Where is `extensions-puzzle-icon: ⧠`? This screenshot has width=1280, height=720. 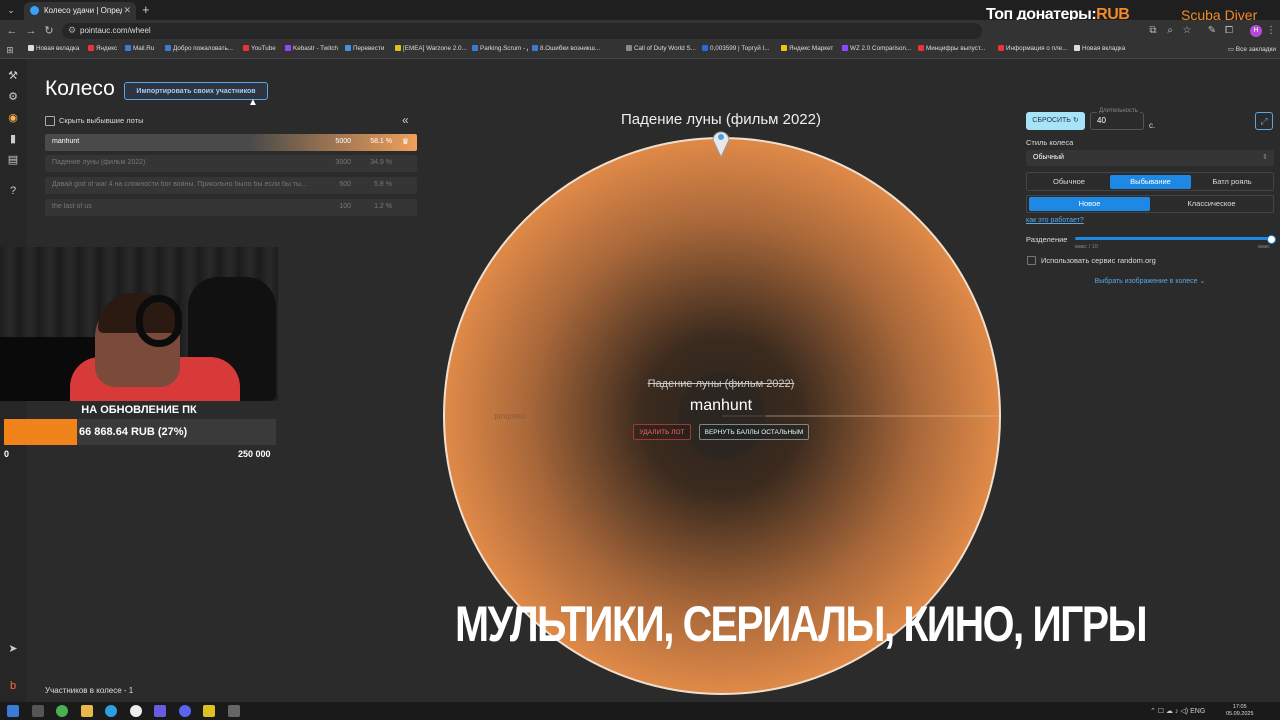
extensions-puzzle-icon: ⧠ is located at coordinates (1229, 31).